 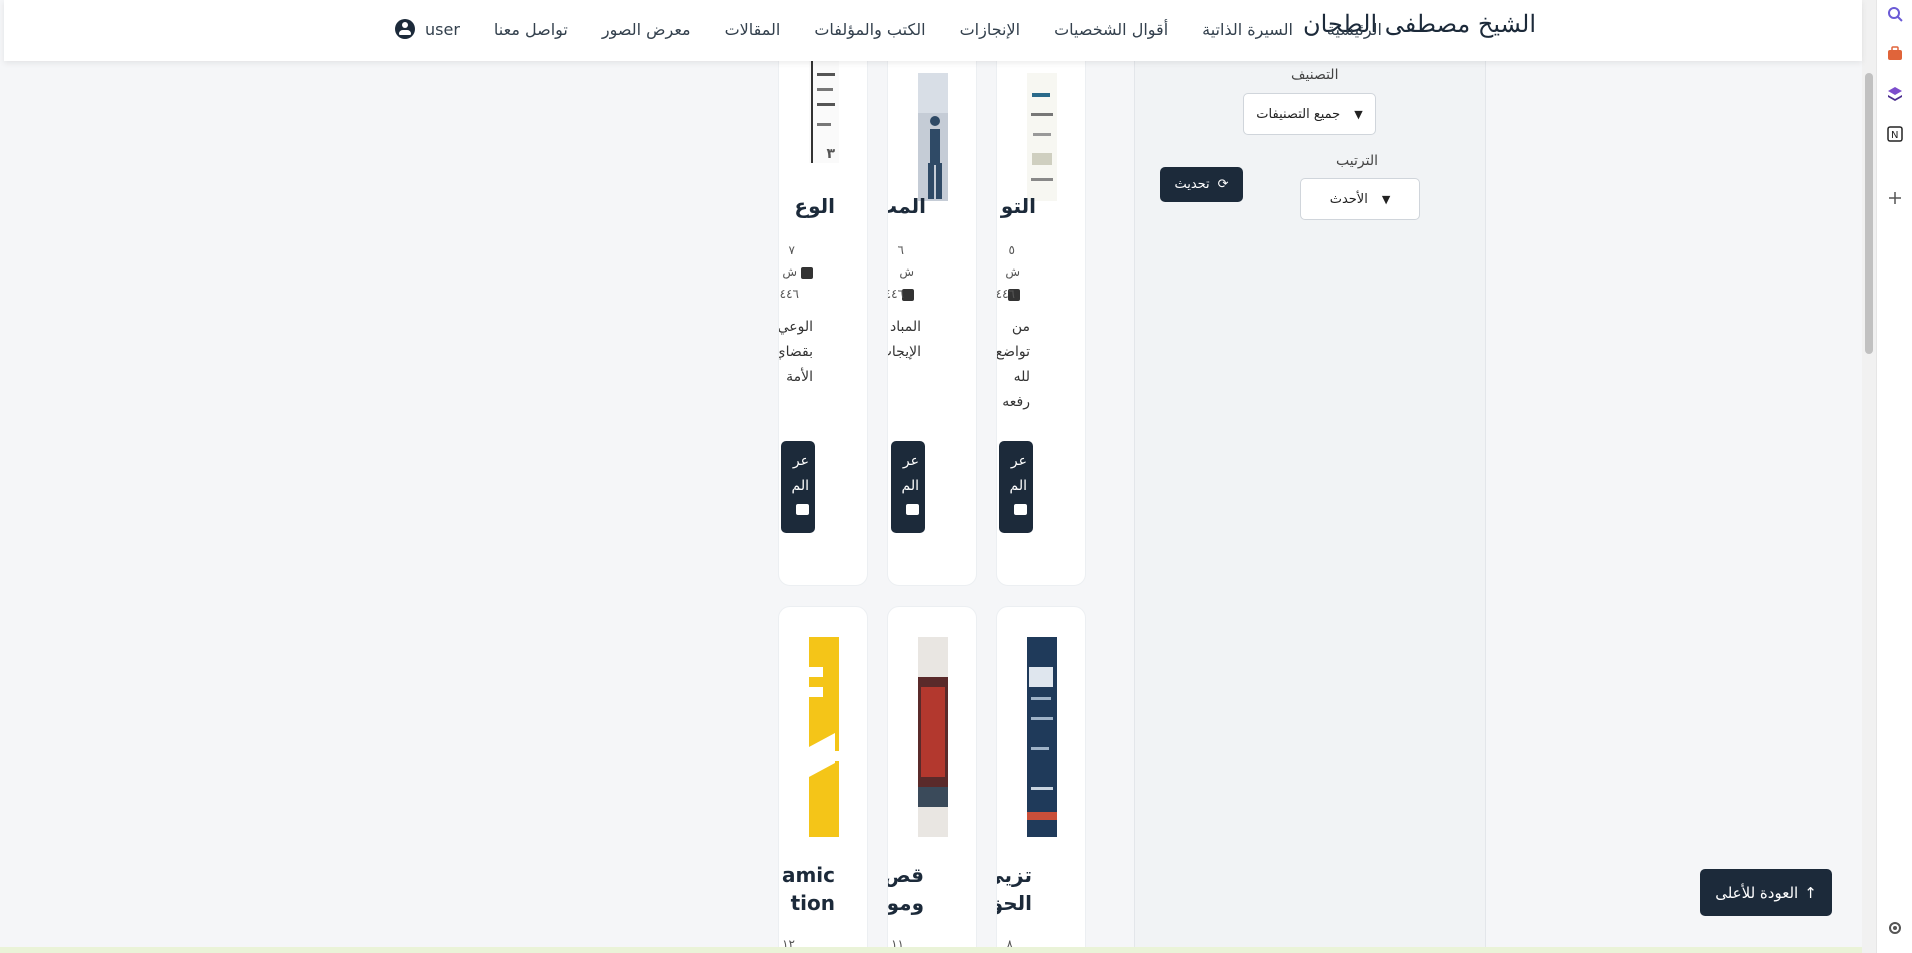 What do you see at coordinates (904, 352) in the screenshot?
I see `article-excerpt-line: الإيجاب` at bounding box center [904, 352].